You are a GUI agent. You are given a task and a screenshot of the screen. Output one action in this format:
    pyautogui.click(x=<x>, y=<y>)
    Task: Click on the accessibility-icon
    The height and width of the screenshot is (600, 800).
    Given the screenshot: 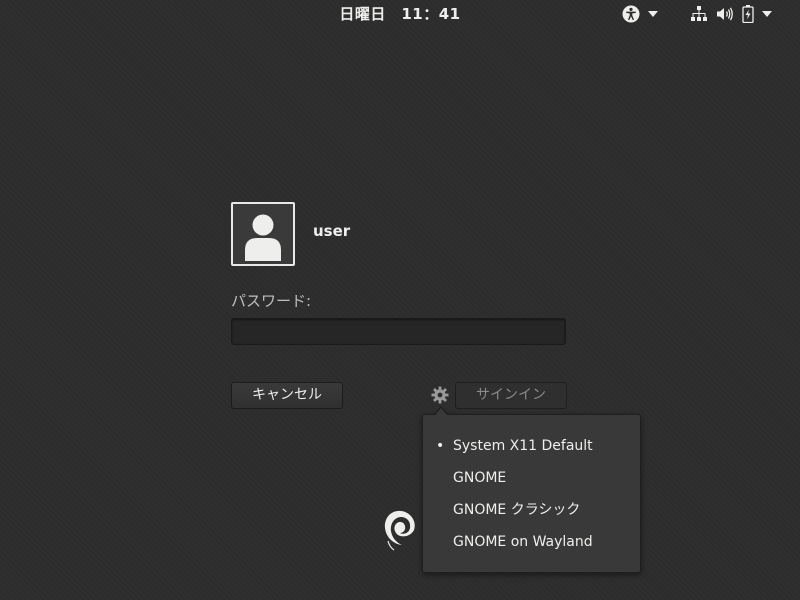 What is the action you would take?
    pyautogui.click(x=631, y=14)
    